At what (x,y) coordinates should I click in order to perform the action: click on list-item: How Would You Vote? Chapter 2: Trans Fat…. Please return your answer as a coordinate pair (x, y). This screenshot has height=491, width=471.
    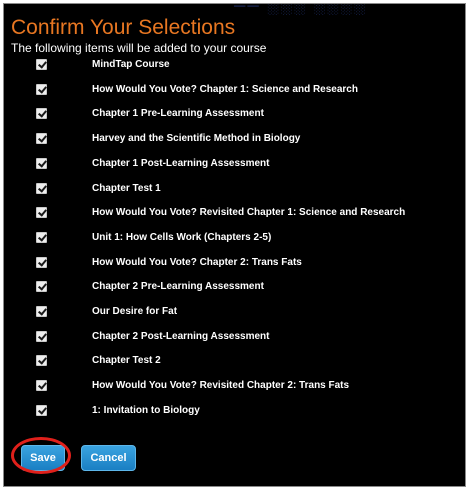
    Looking at the image, I should click on (234, 263).